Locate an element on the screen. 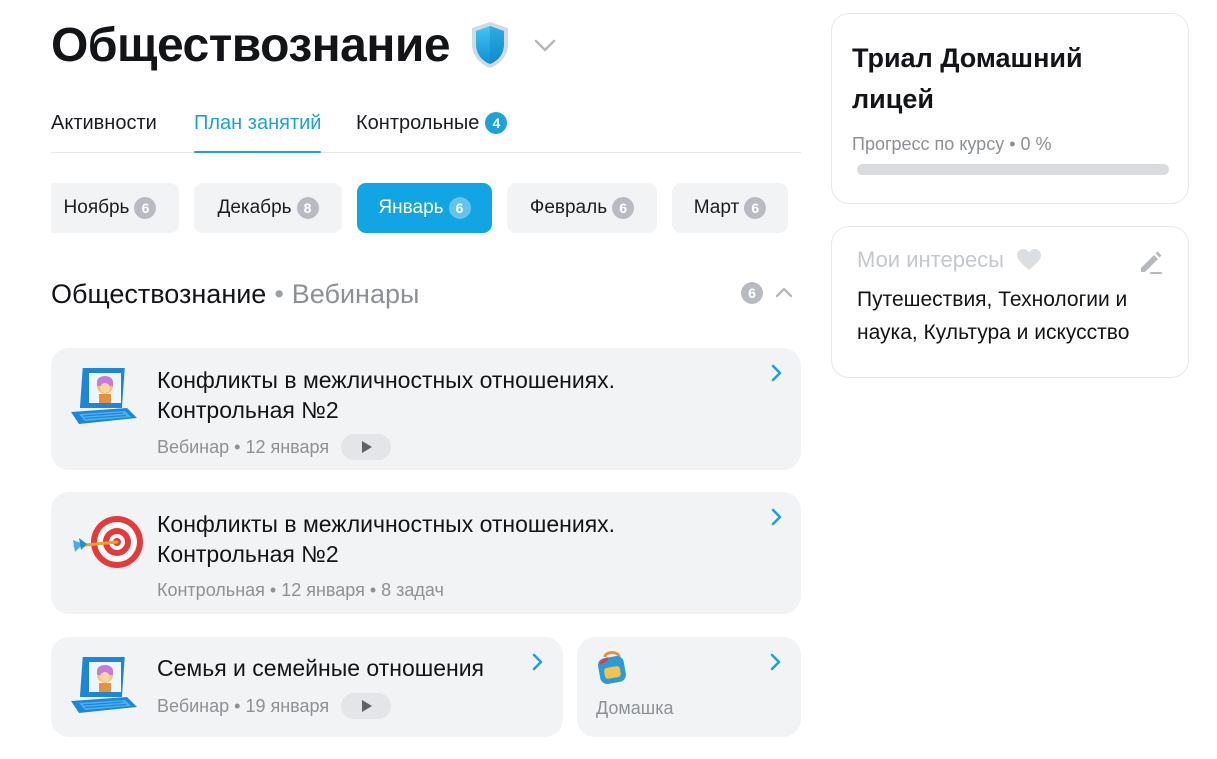 This screenshot has height=759, width=1217. card-meta: Вебинар • 12 января is located at coordinates (274, 447).